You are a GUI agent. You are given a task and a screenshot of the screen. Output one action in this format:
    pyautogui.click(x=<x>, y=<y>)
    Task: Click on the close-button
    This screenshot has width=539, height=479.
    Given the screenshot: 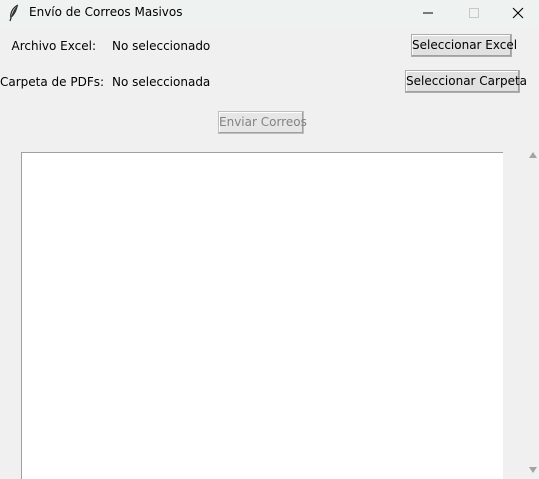 What is the action you would take?
    pyautogui.click(x=517, y=13)
    